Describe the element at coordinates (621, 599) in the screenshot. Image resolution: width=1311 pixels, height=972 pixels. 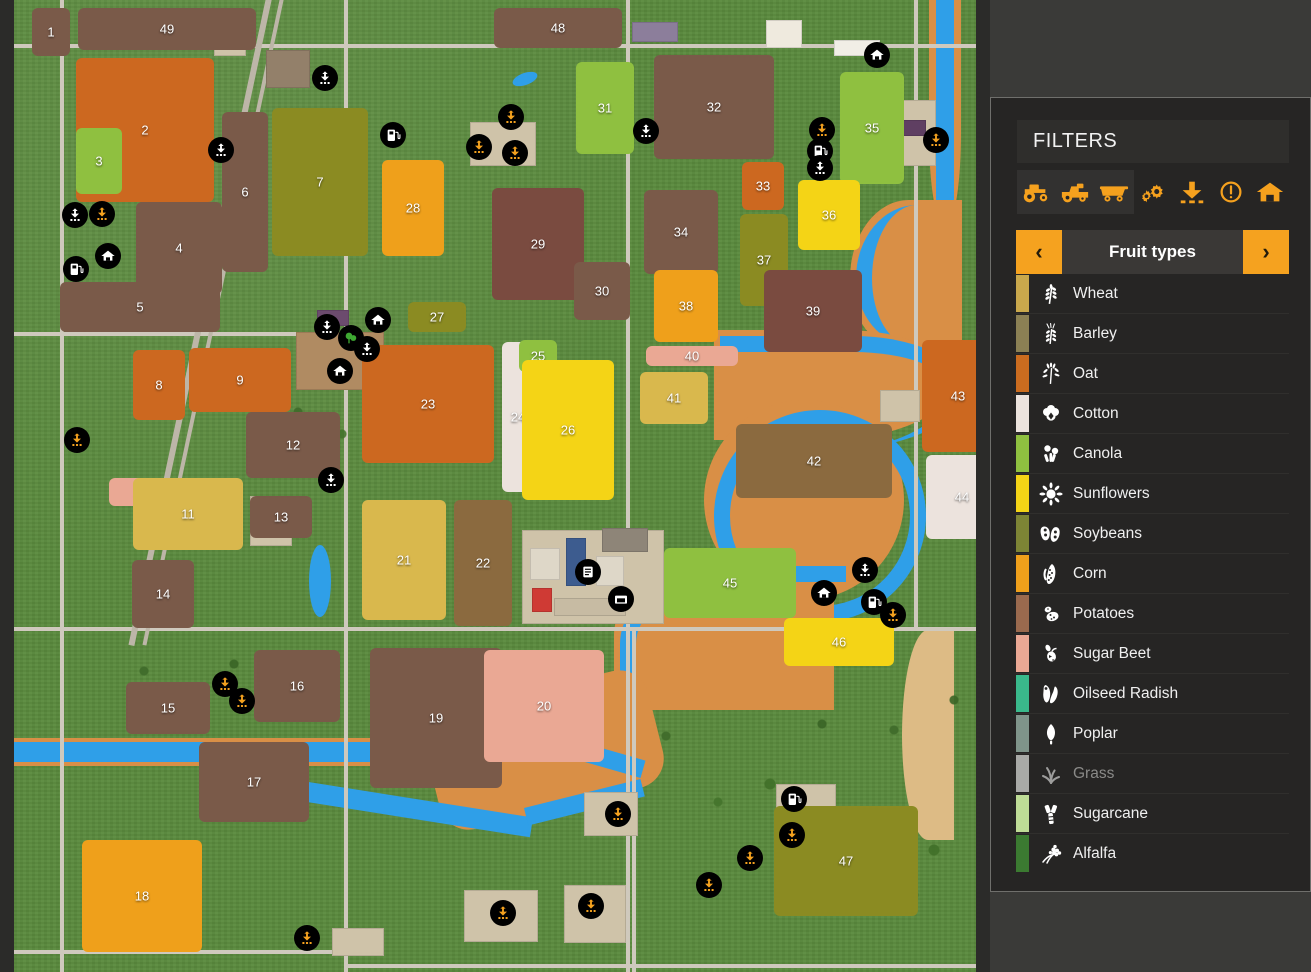
I see `map-marker-garage-icon` at that location.